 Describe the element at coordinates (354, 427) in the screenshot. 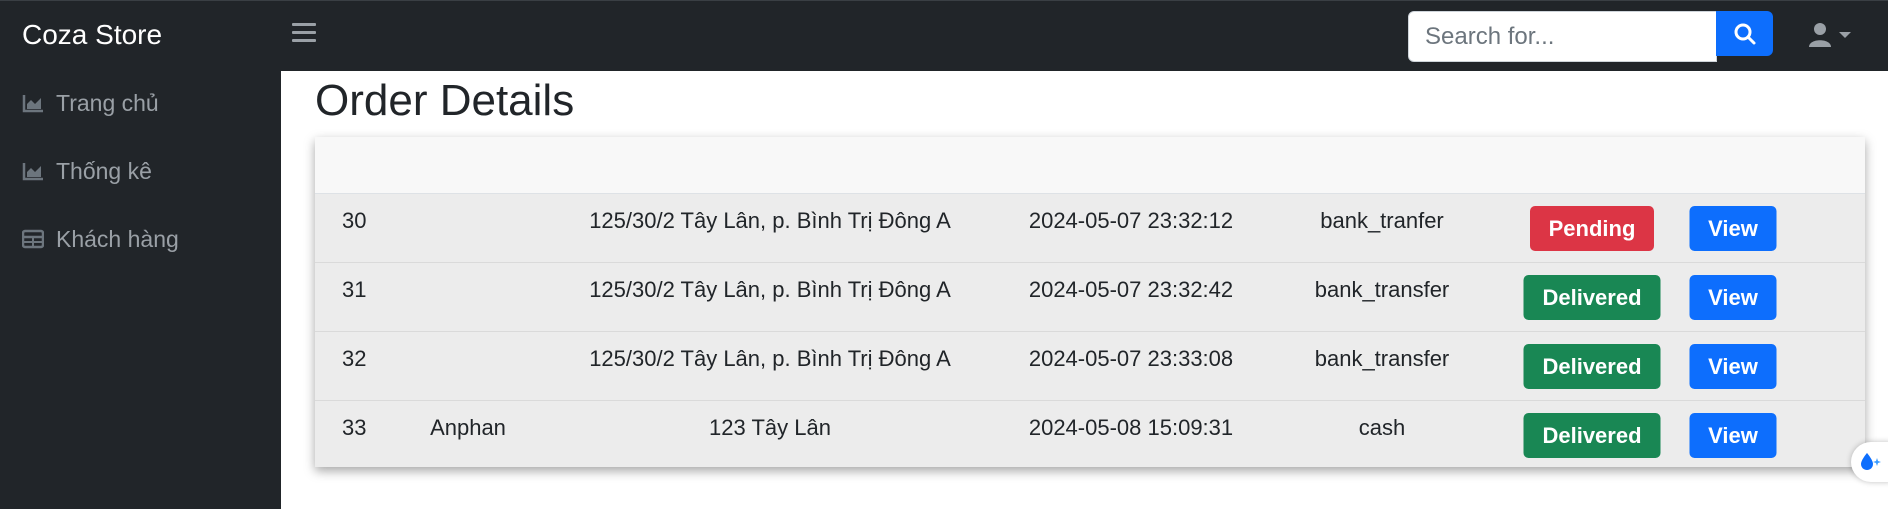

I see `order-id: 33` at that location.